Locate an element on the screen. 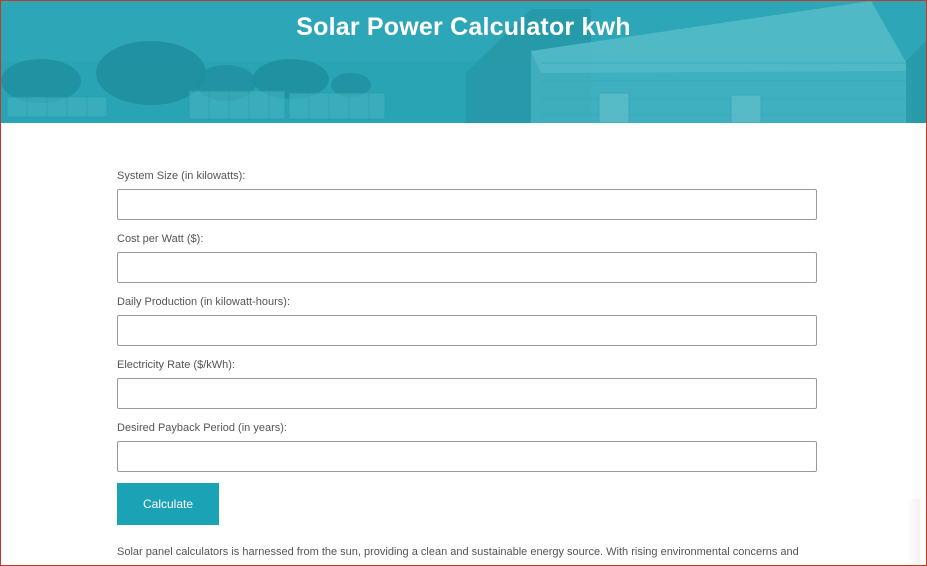 This screenshot has width=927, height=566. electricity-rate-label: Electricity Rate ($/kWh): is located at coordinates (176, 365).